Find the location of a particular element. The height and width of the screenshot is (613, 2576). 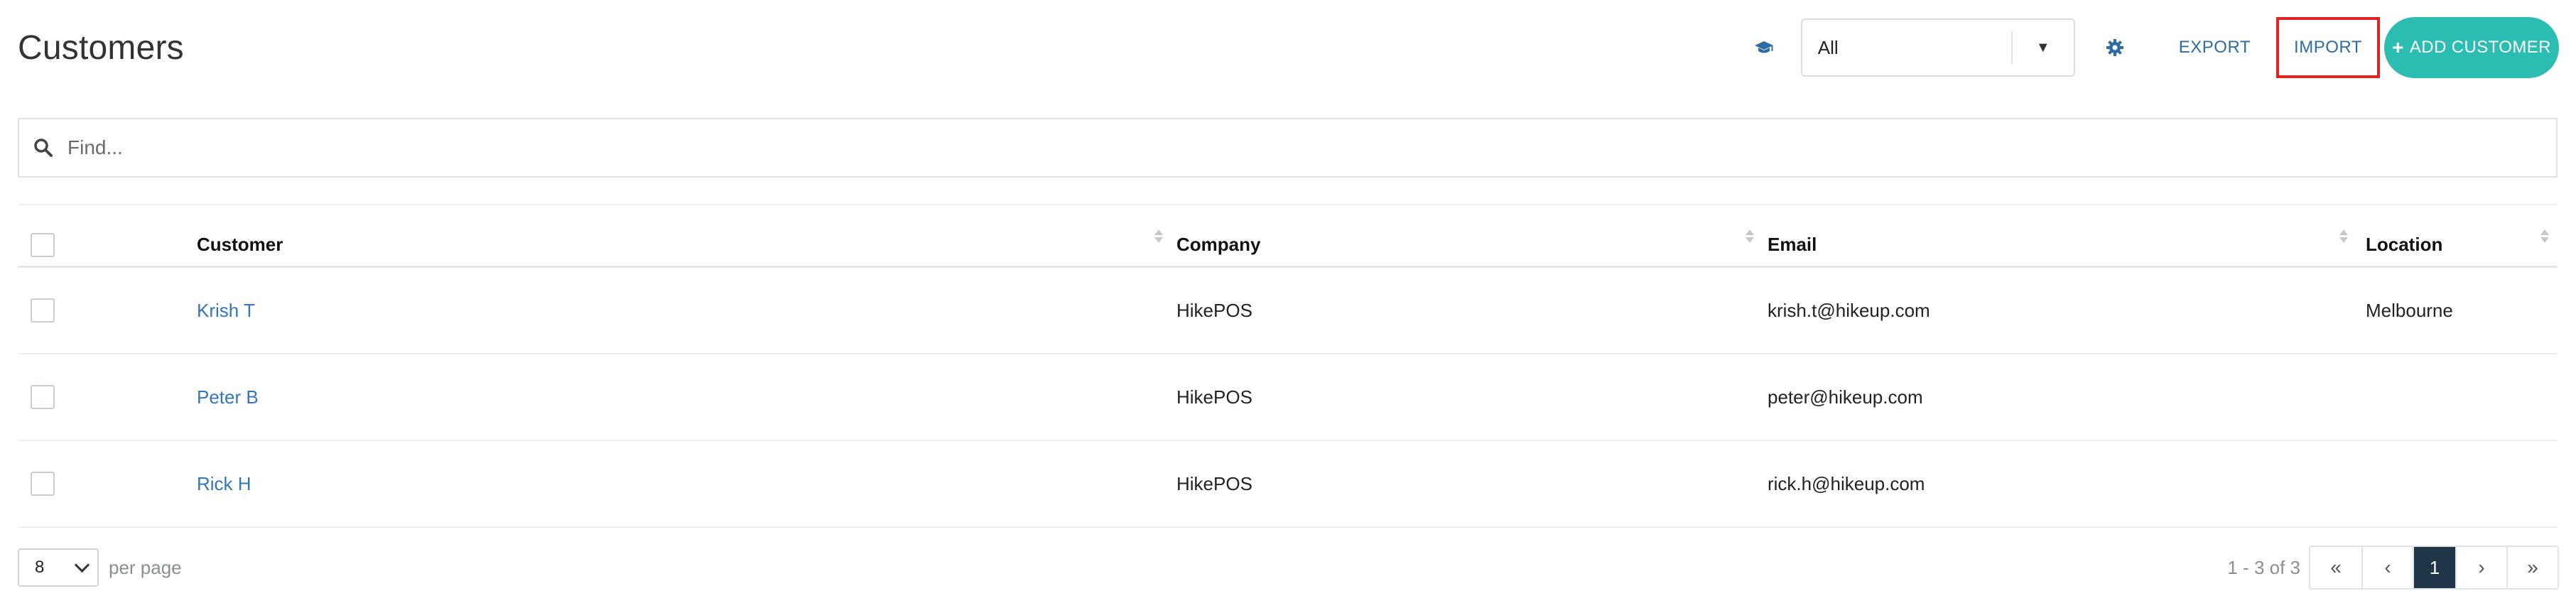

filter-select-value: All is located at coordinates (1828, 47).